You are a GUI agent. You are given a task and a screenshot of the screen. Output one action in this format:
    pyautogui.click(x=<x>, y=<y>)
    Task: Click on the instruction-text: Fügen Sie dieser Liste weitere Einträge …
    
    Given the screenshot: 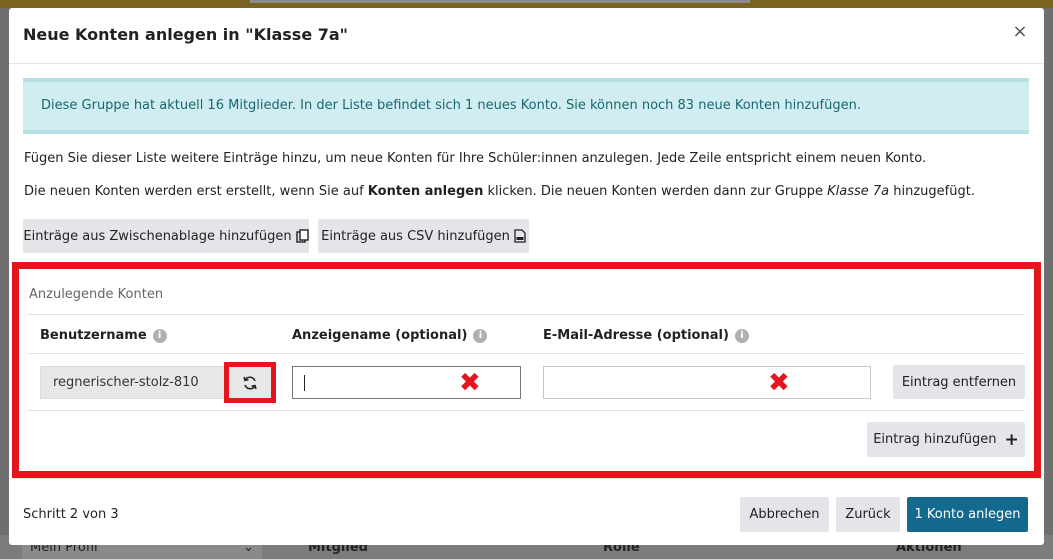 What is the action you would take?
    pyautogui.click(x=475, y=158)
    